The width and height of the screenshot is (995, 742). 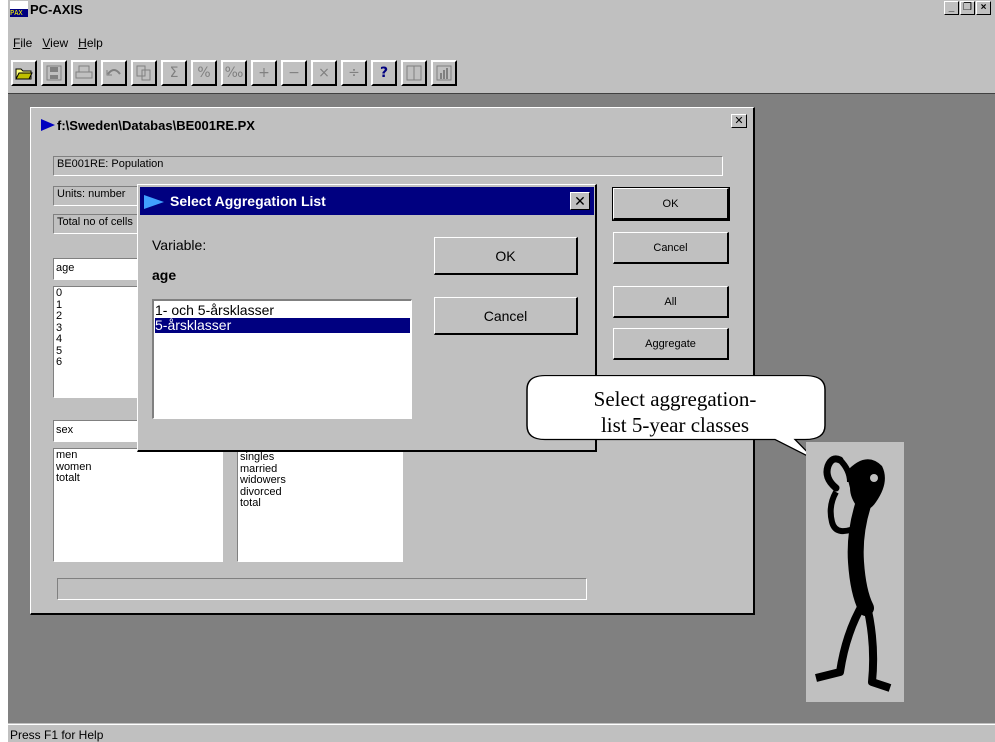 What do you see at coordinates (179, 245) in the screenshot?
I see `variable-label: Variable:` at bounding box center [179, 245].